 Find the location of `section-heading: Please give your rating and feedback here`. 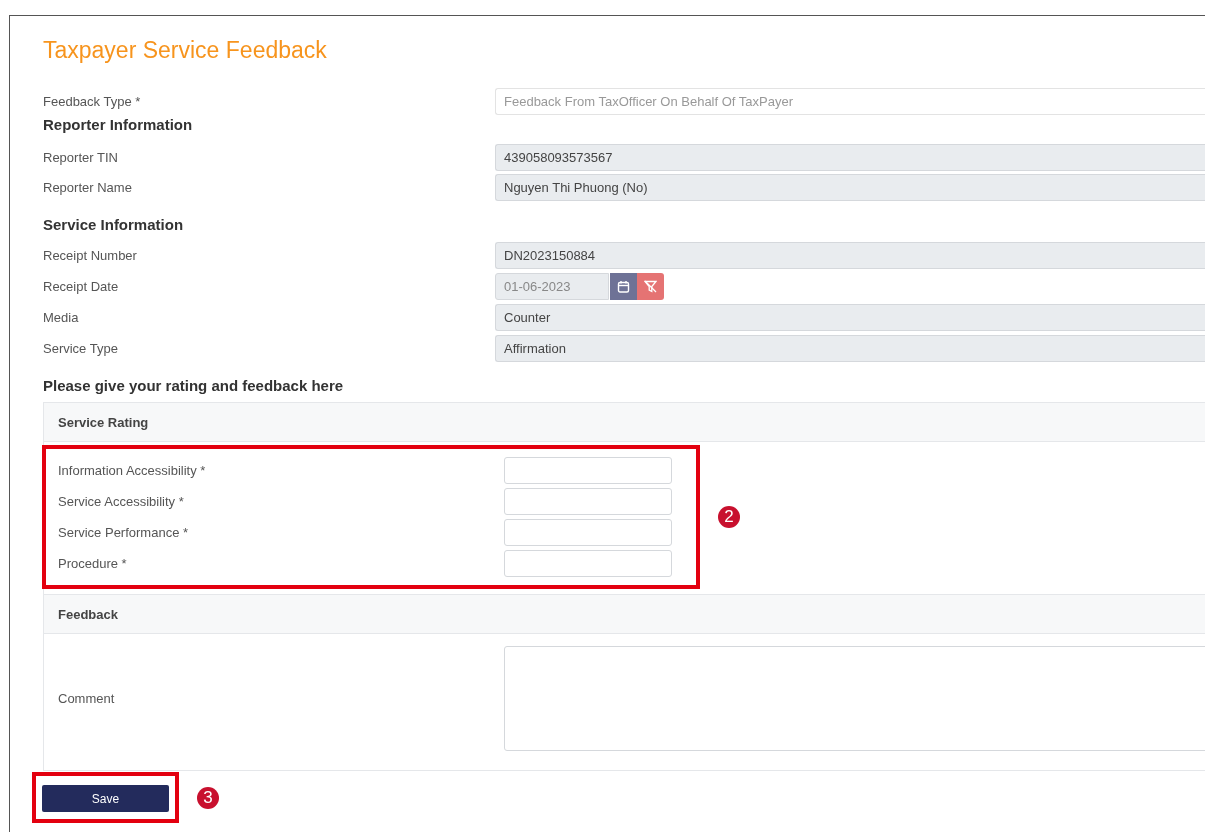

section-heading: Please give your rating and feedback here is located at coordinates (193, 386).